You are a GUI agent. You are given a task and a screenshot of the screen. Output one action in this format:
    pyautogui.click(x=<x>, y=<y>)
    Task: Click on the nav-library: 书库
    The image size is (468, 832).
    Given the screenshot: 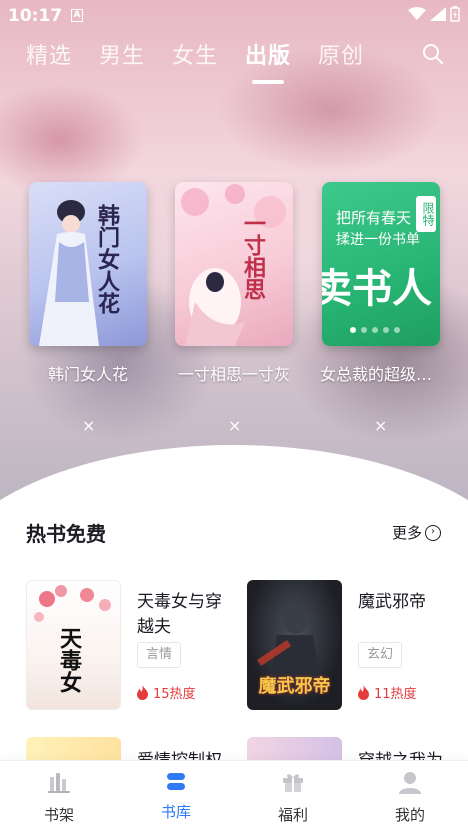 What is the action you would take?
    pyautogui.click(x=176, y=796)
    